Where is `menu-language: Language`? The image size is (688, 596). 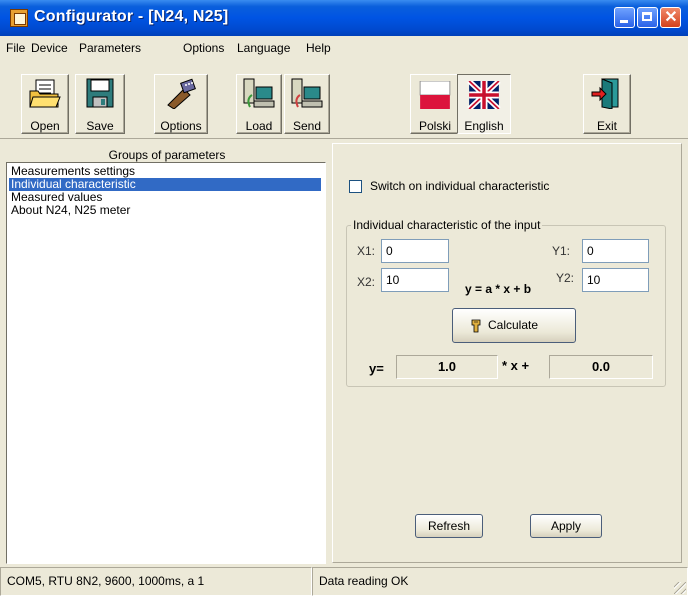
menu-language: Language is located at coordinates (263, 48).